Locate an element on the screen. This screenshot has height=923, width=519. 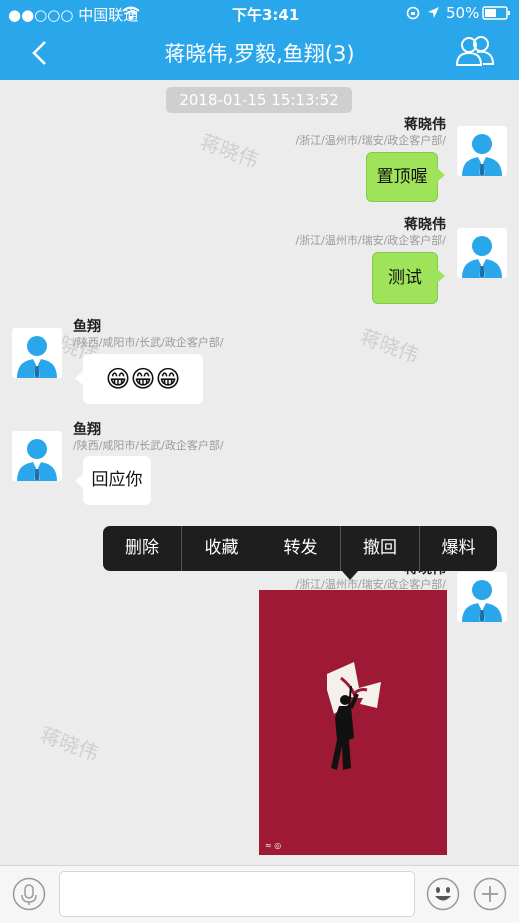
group-members-icon is located at coordinates (475, 51).